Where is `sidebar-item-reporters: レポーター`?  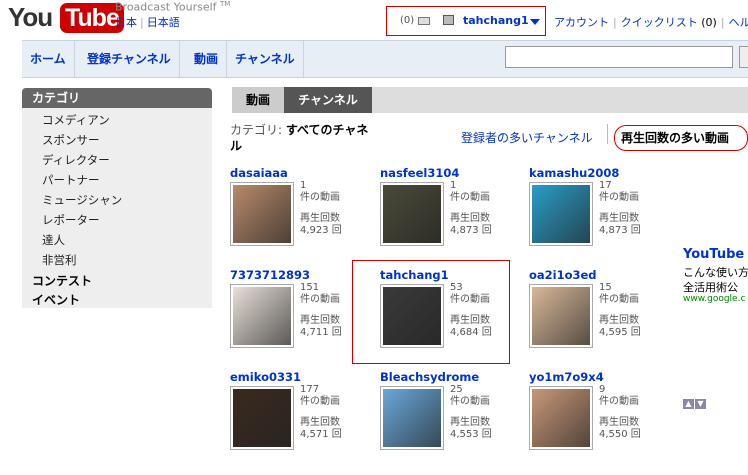
sidebar-item-reporters: レポーター is located at coordinates (71, 220).